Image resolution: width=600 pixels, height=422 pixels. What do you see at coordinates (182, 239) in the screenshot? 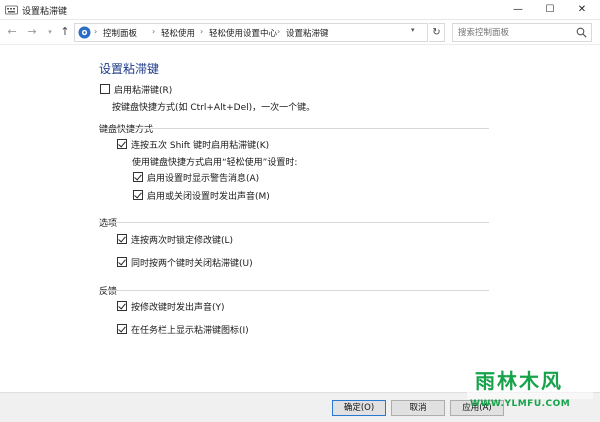
I see `lock-modifier-label: 连按两次时锁定修改键(L)` at bounding box center [182, 239].